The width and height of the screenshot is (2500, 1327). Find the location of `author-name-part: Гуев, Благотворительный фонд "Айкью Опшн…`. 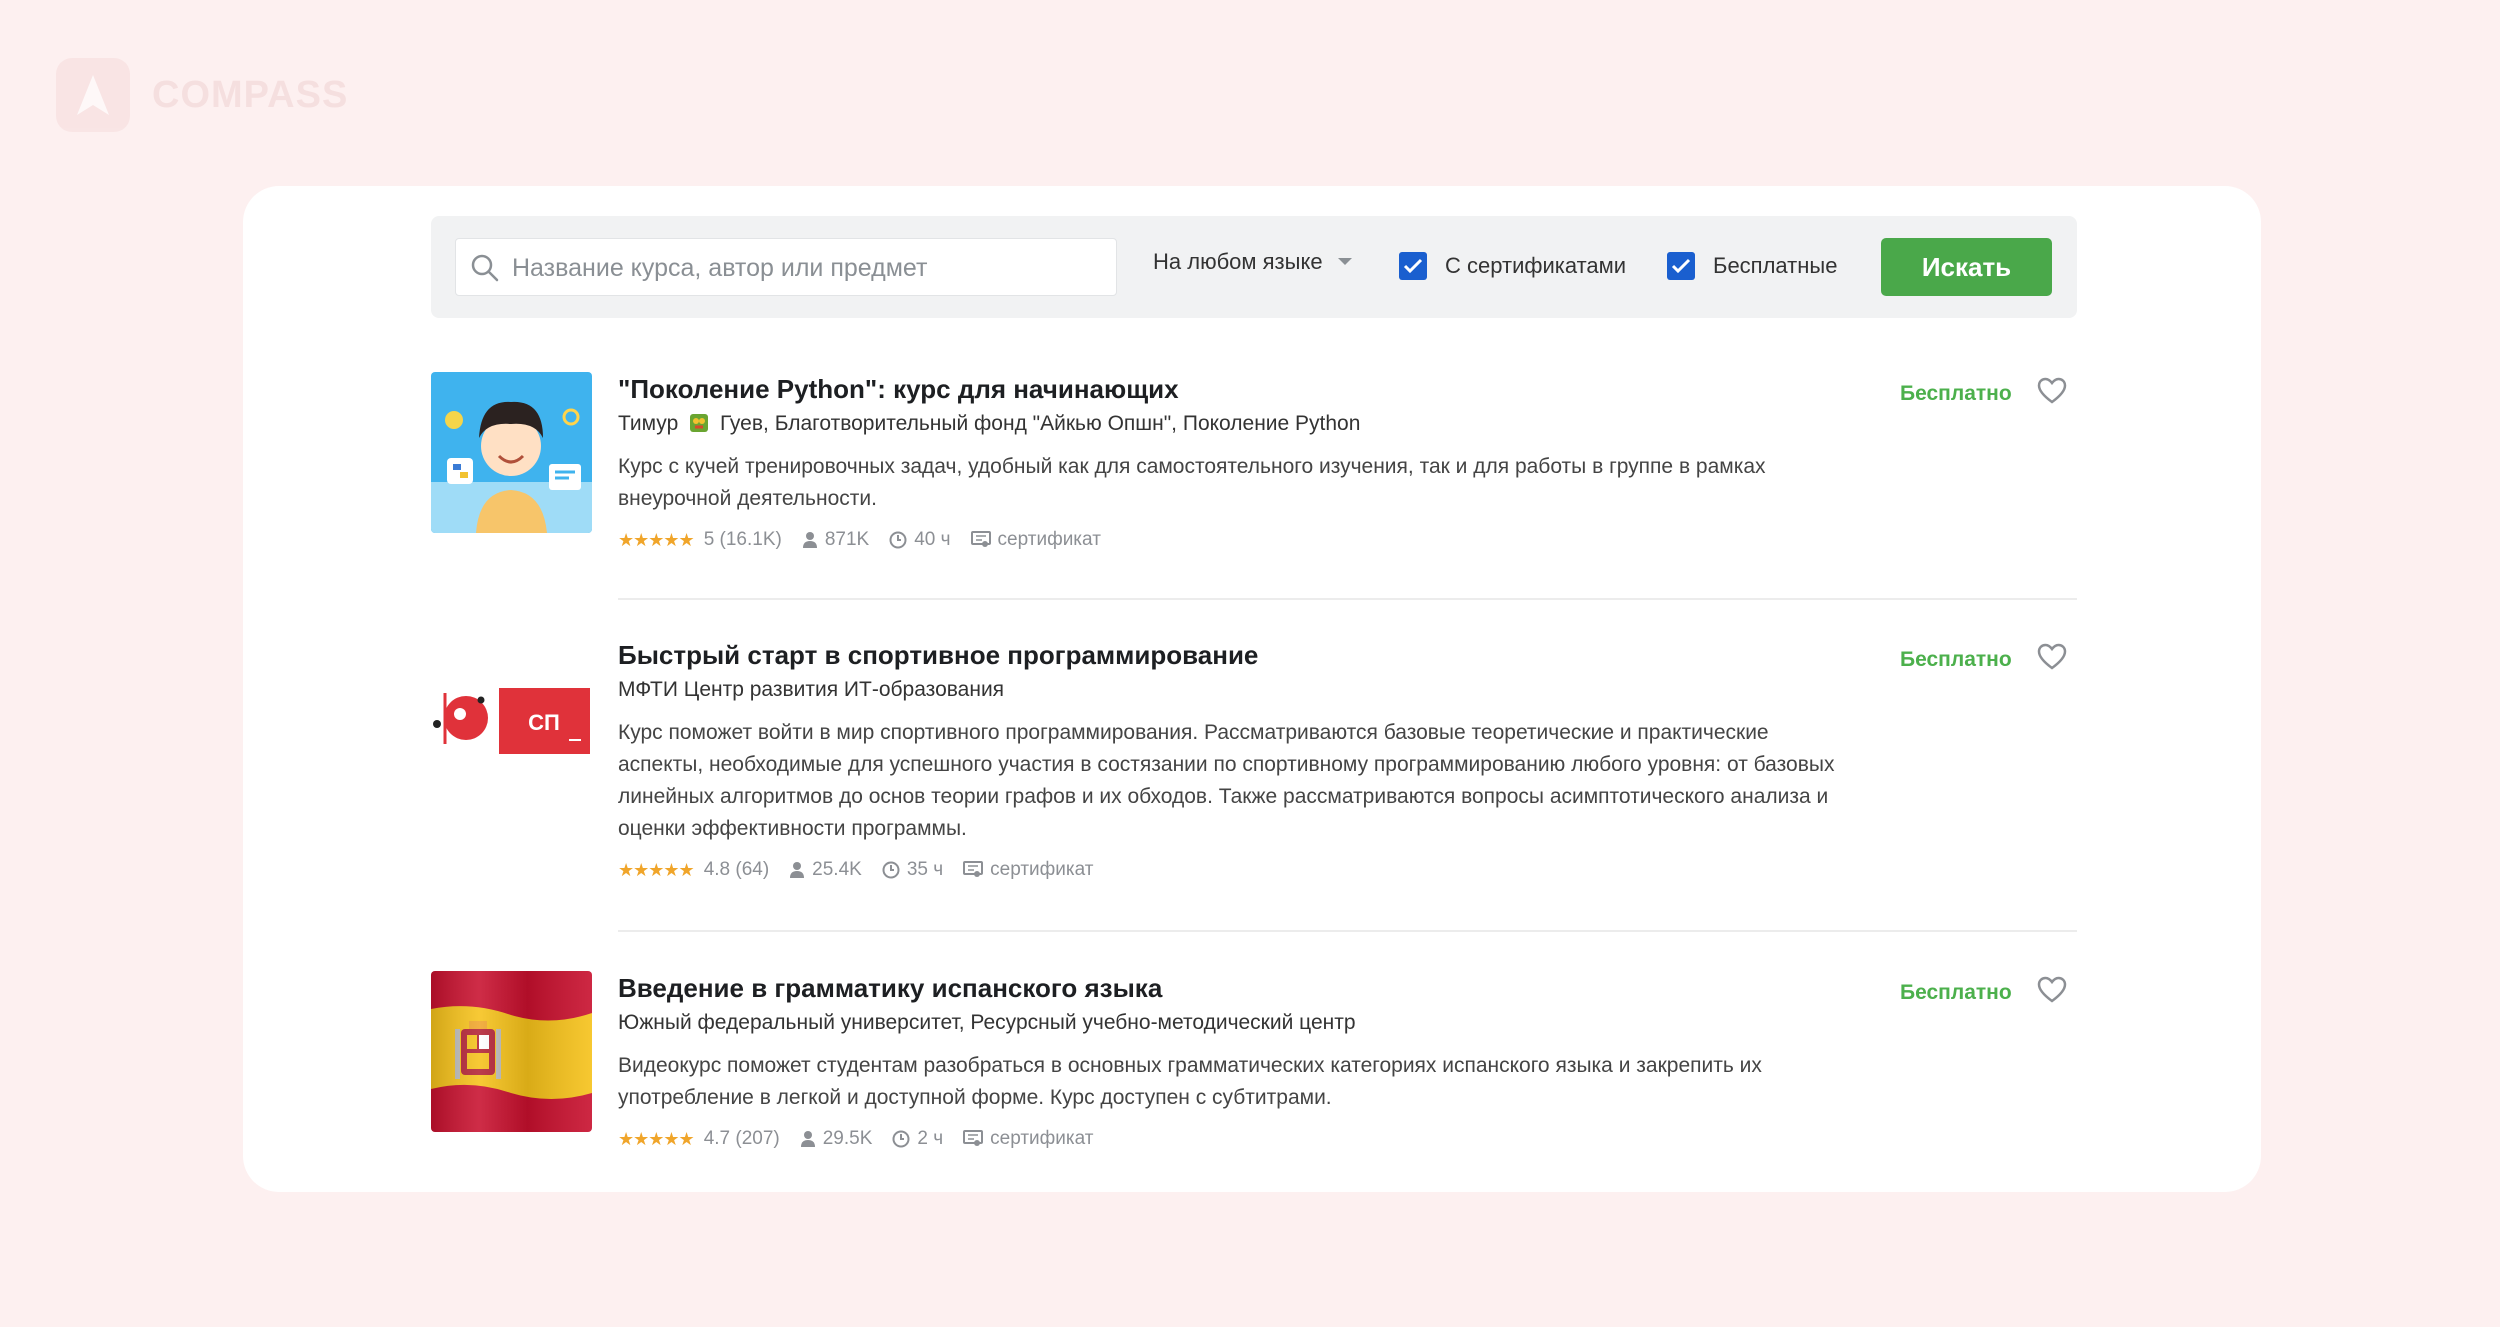

author-name-part: Гуев, Благотворительный фонд "Айкью Опшн… is located at coordinates (1040, 423).